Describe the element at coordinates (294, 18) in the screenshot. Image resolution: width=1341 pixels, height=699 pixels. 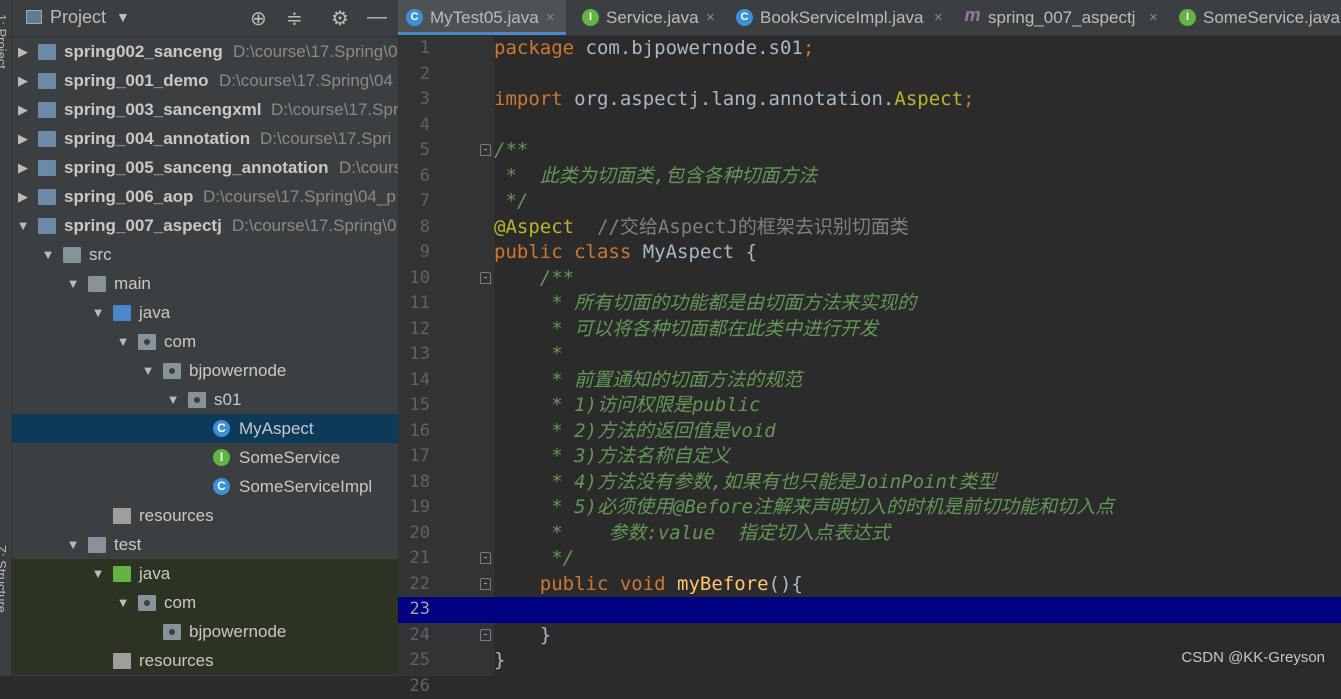
I see `collapse-all-icon: ≑` at that location.